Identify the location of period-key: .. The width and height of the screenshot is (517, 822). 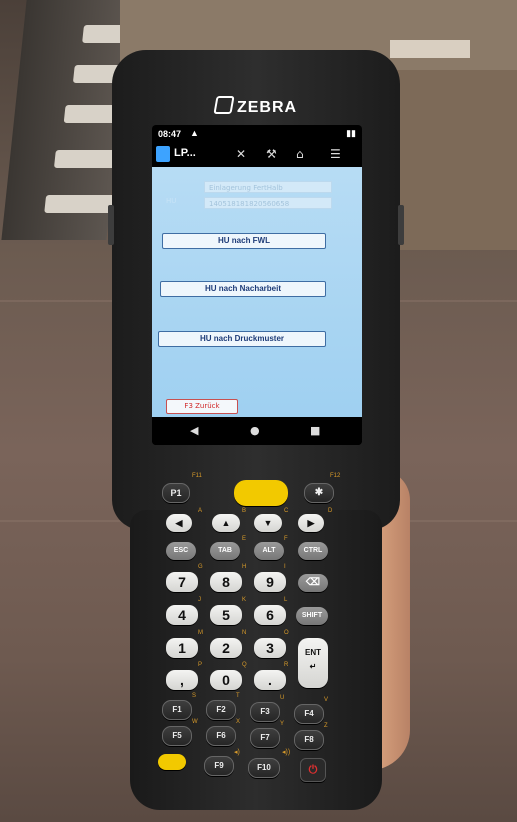
(270, 680).